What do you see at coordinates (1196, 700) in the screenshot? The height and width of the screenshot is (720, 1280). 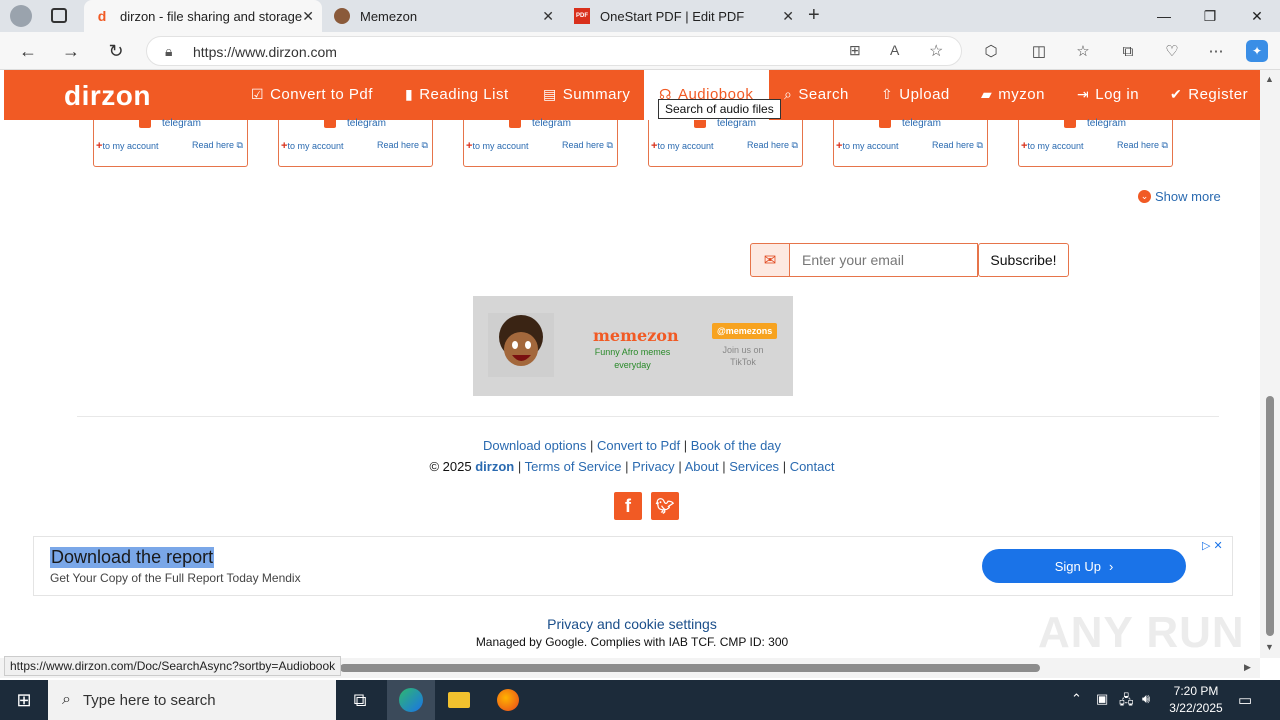 I see `system-clock: 7:20 PM 3/22/2025` at bounding box center [1196, 700].